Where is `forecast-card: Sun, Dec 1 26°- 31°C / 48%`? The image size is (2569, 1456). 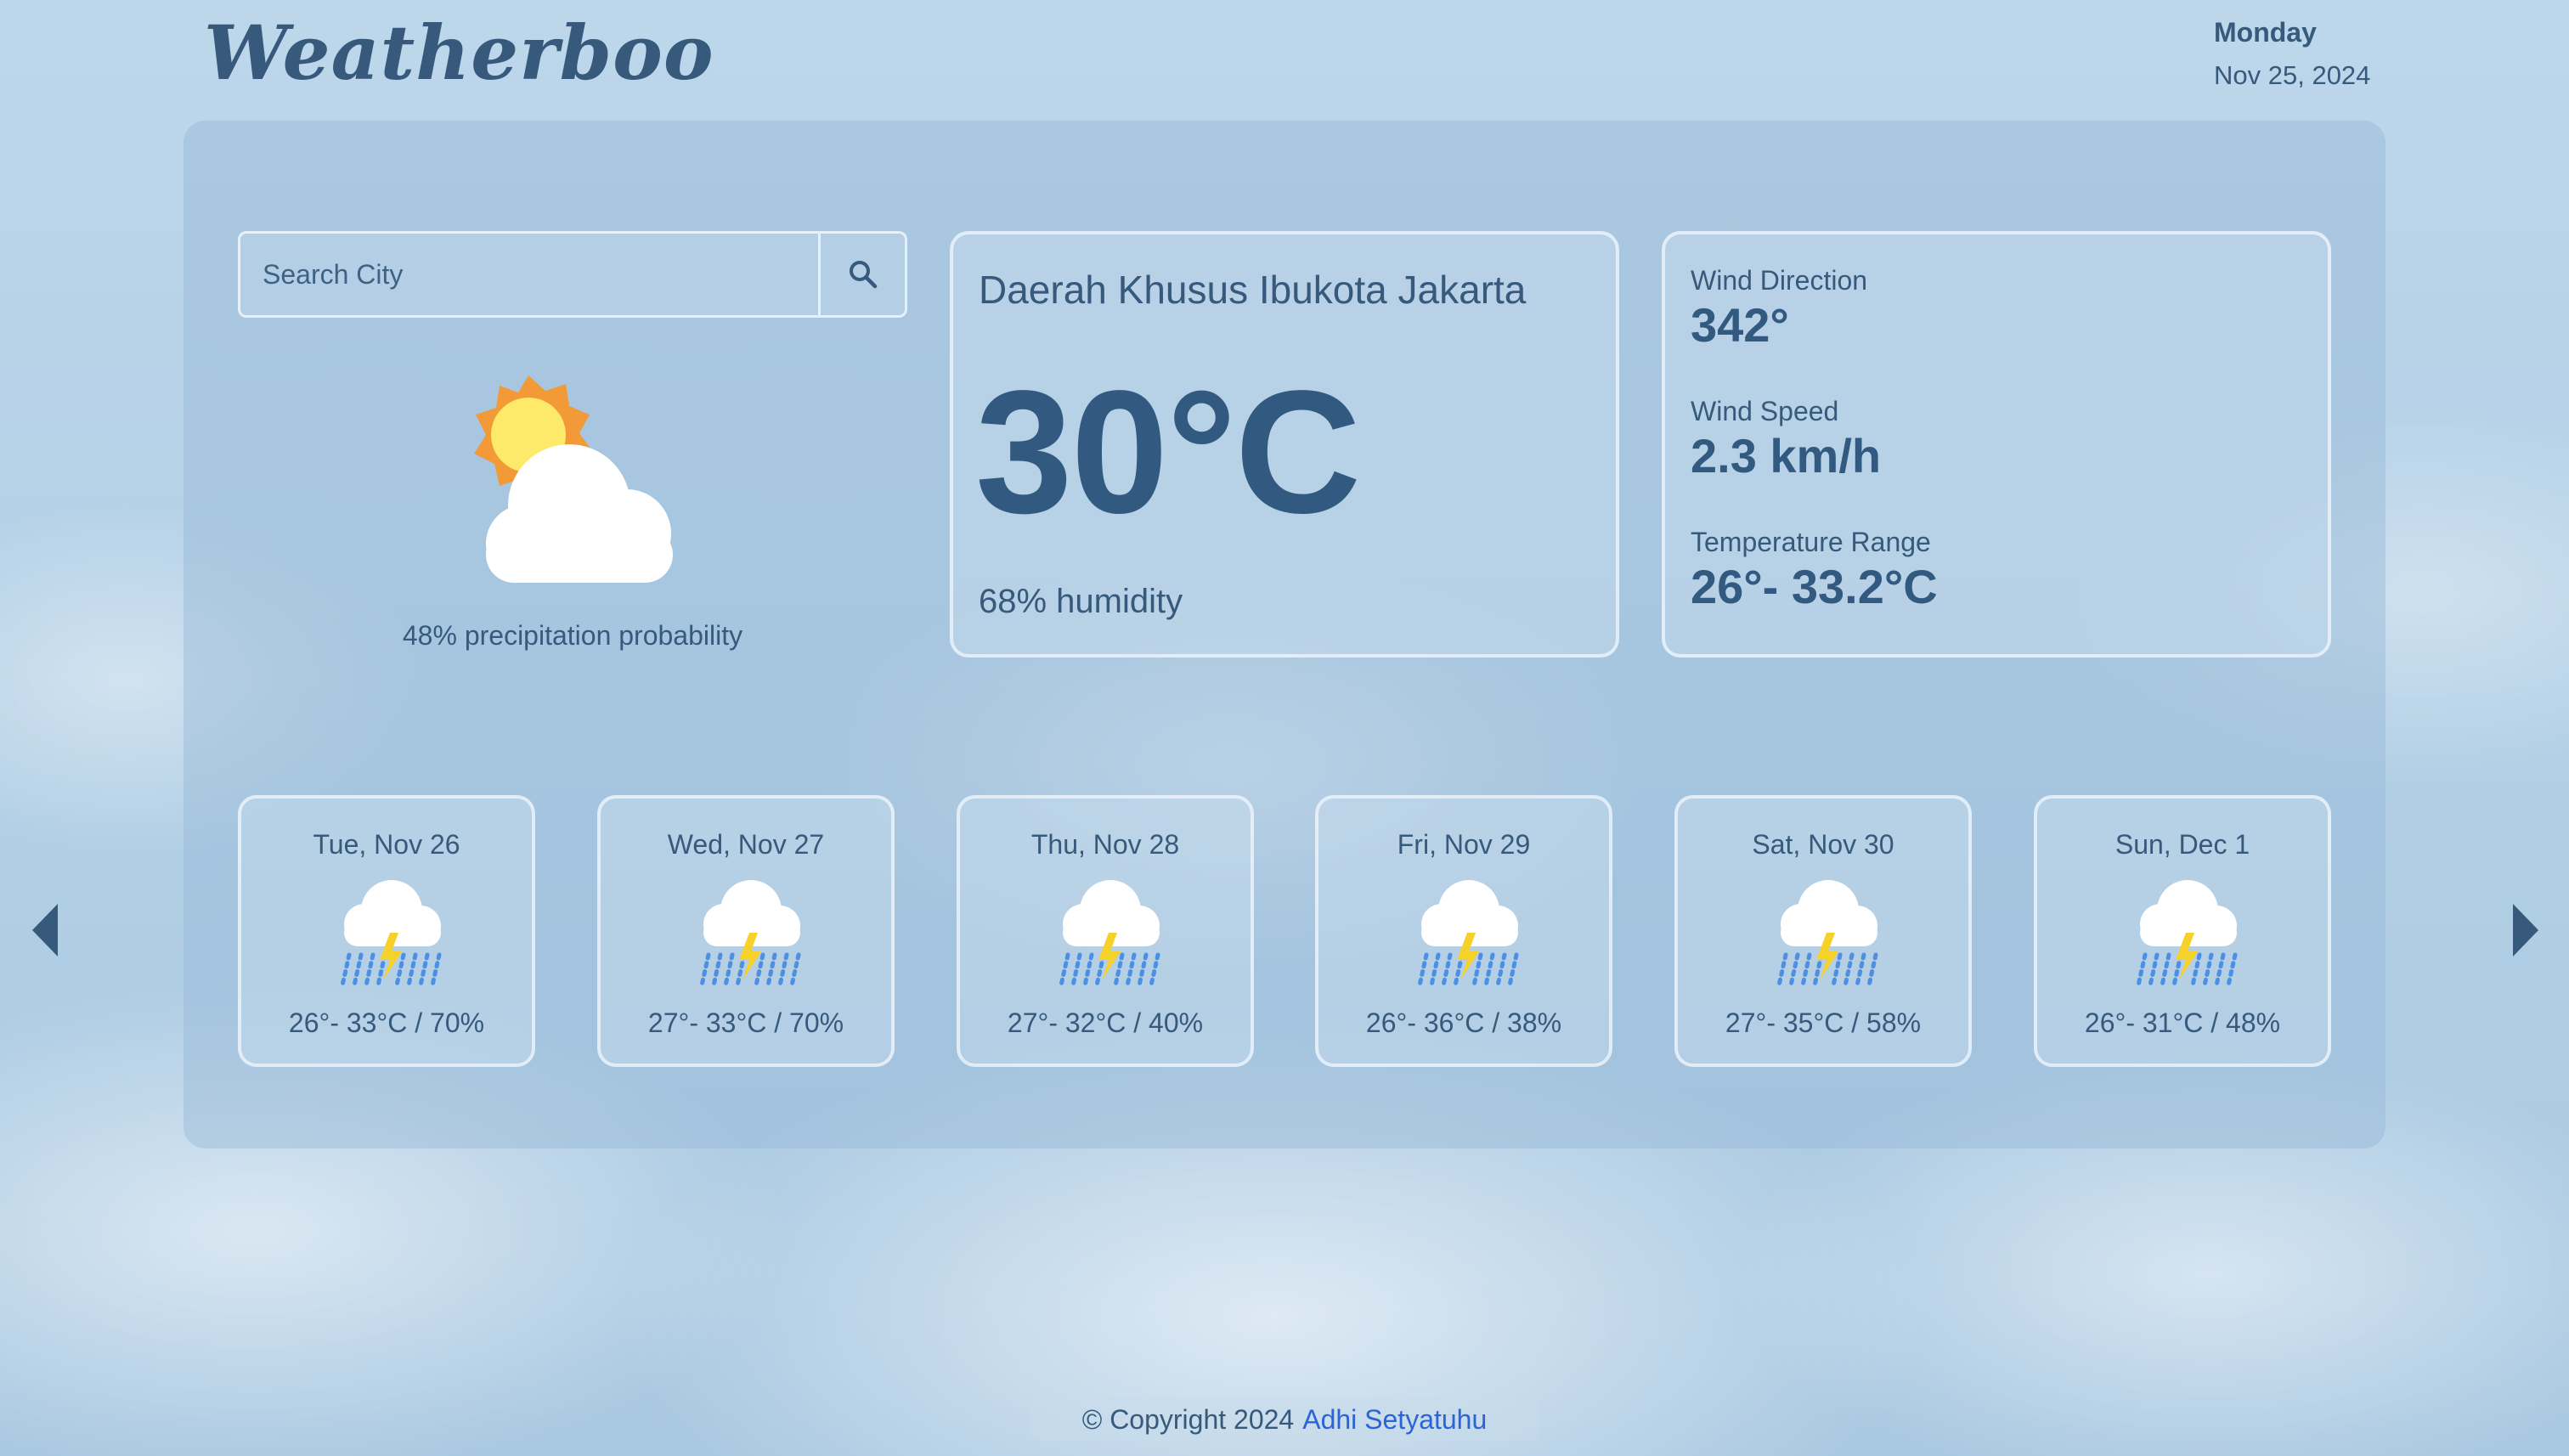 forecast-card: Sun, Dec 1 26°- 31°C / 48% is located at coordinates (2182, 931).